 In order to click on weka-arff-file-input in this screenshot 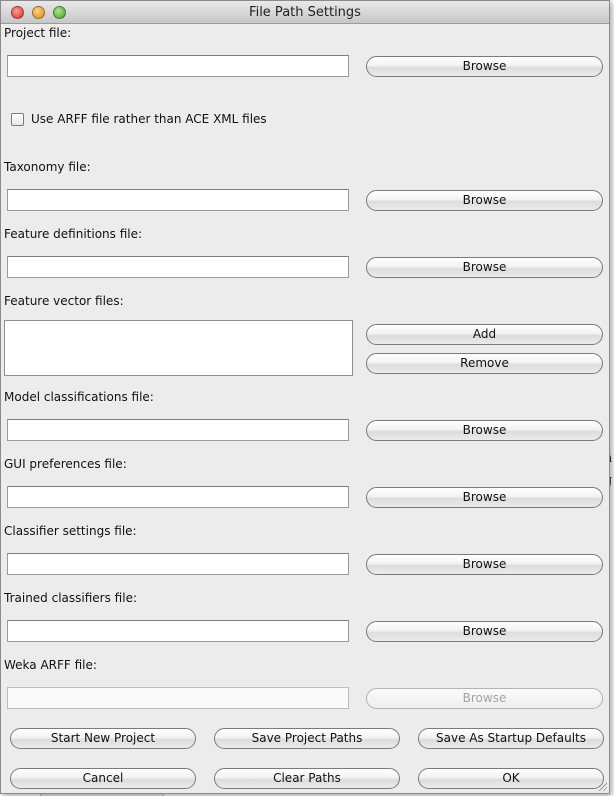, I will do `click(178, 698)`.